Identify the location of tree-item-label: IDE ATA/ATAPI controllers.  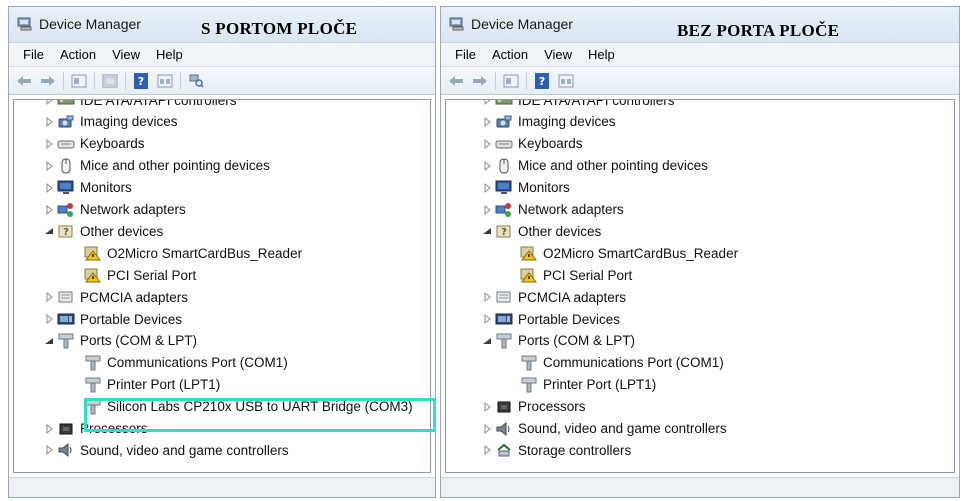
(596, 103).